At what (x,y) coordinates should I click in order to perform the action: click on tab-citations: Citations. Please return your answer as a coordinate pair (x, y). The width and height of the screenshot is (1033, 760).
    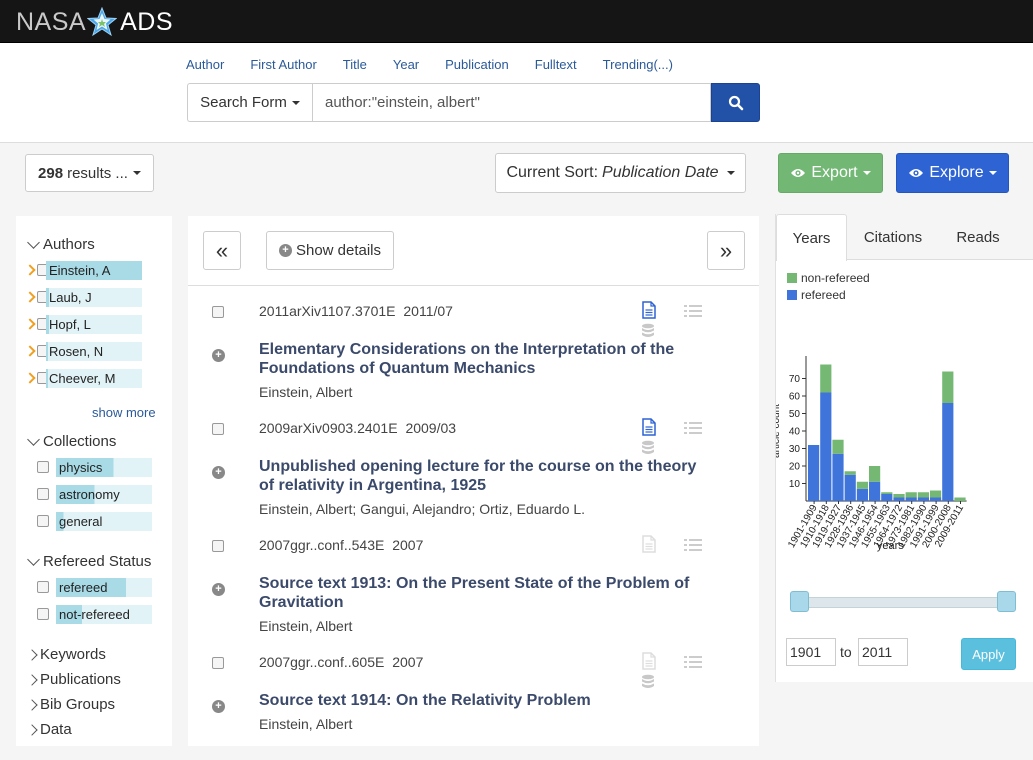
    Looking at the image, I should click on (893, 237).